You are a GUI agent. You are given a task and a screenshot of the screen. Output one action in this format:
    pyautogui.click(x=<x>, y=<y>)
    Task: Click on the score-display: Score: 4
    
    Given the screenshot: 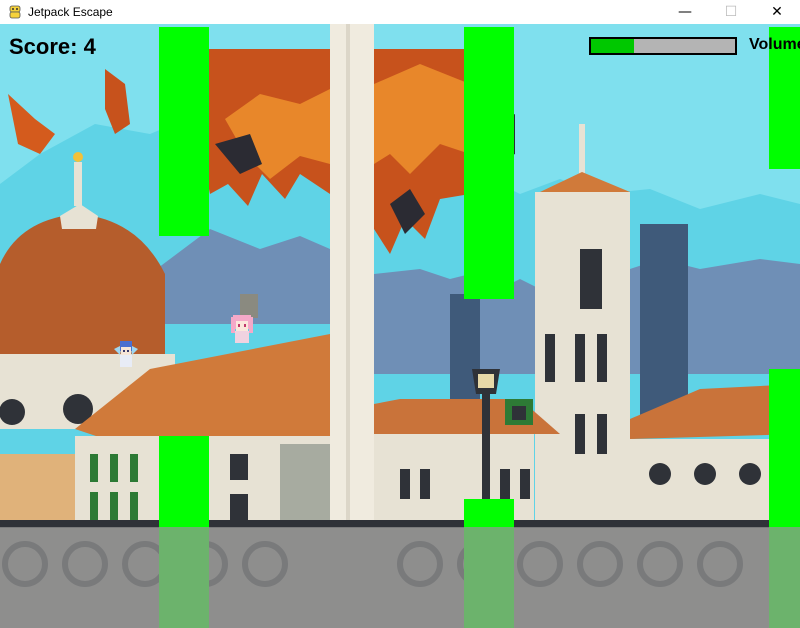 What is the action you would take?
    pyautogui.click(x=52, y=46)
    